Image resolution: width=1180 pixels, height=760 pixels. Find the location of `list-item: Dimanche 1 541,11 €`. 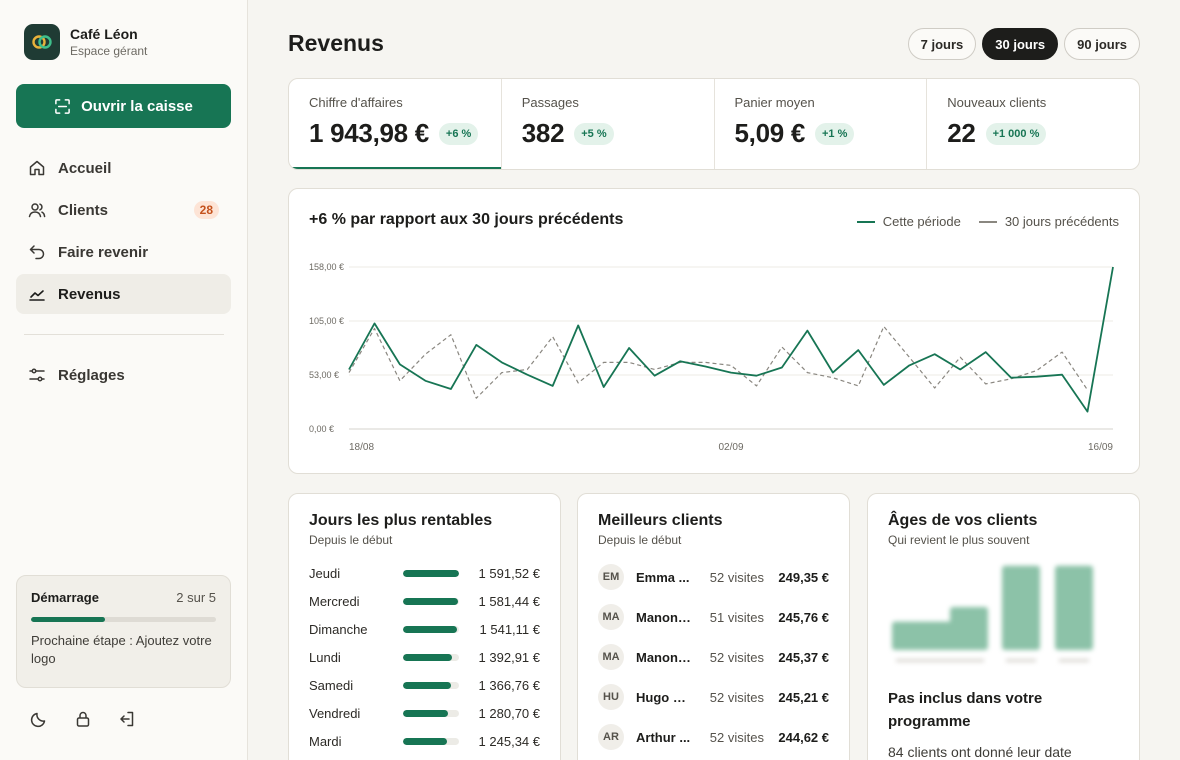

list-item: Dimanche 1 541,11 € is located at coordinates (424, 629).